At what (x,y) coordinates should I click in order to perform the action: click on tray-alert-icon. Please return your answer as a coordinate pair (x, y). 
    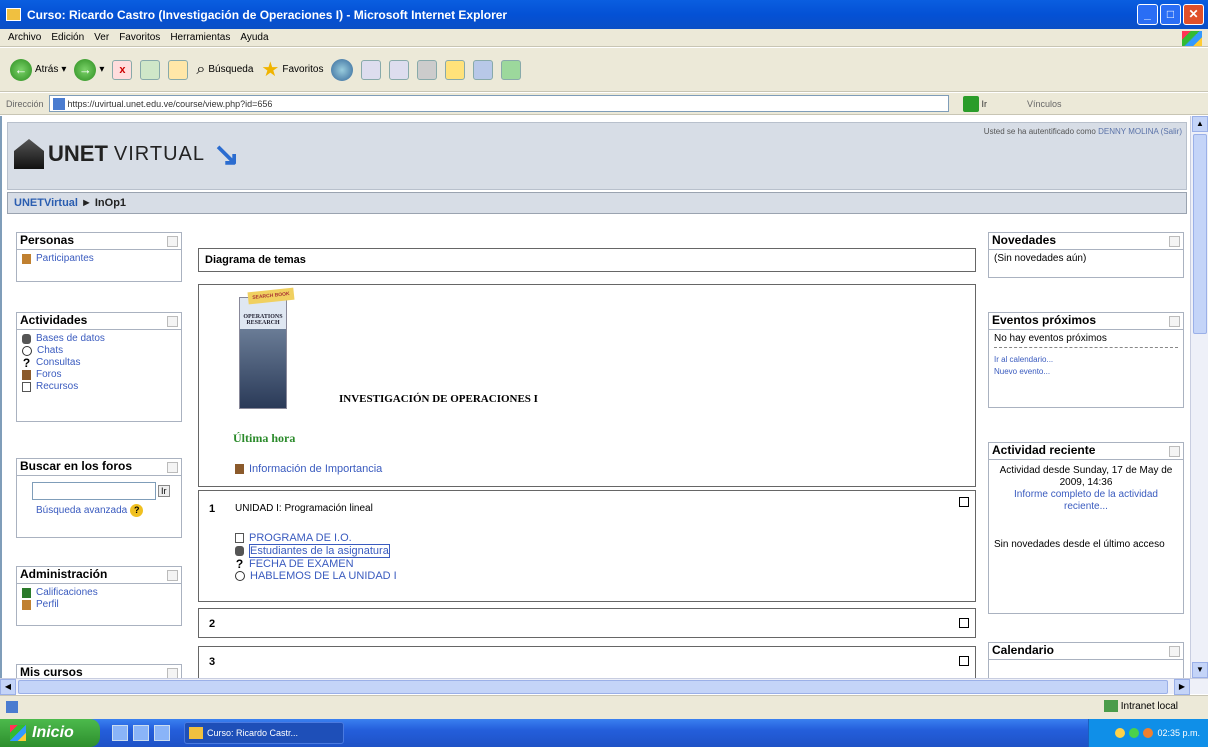
    Looking at the image, I should click on (1148, 733).